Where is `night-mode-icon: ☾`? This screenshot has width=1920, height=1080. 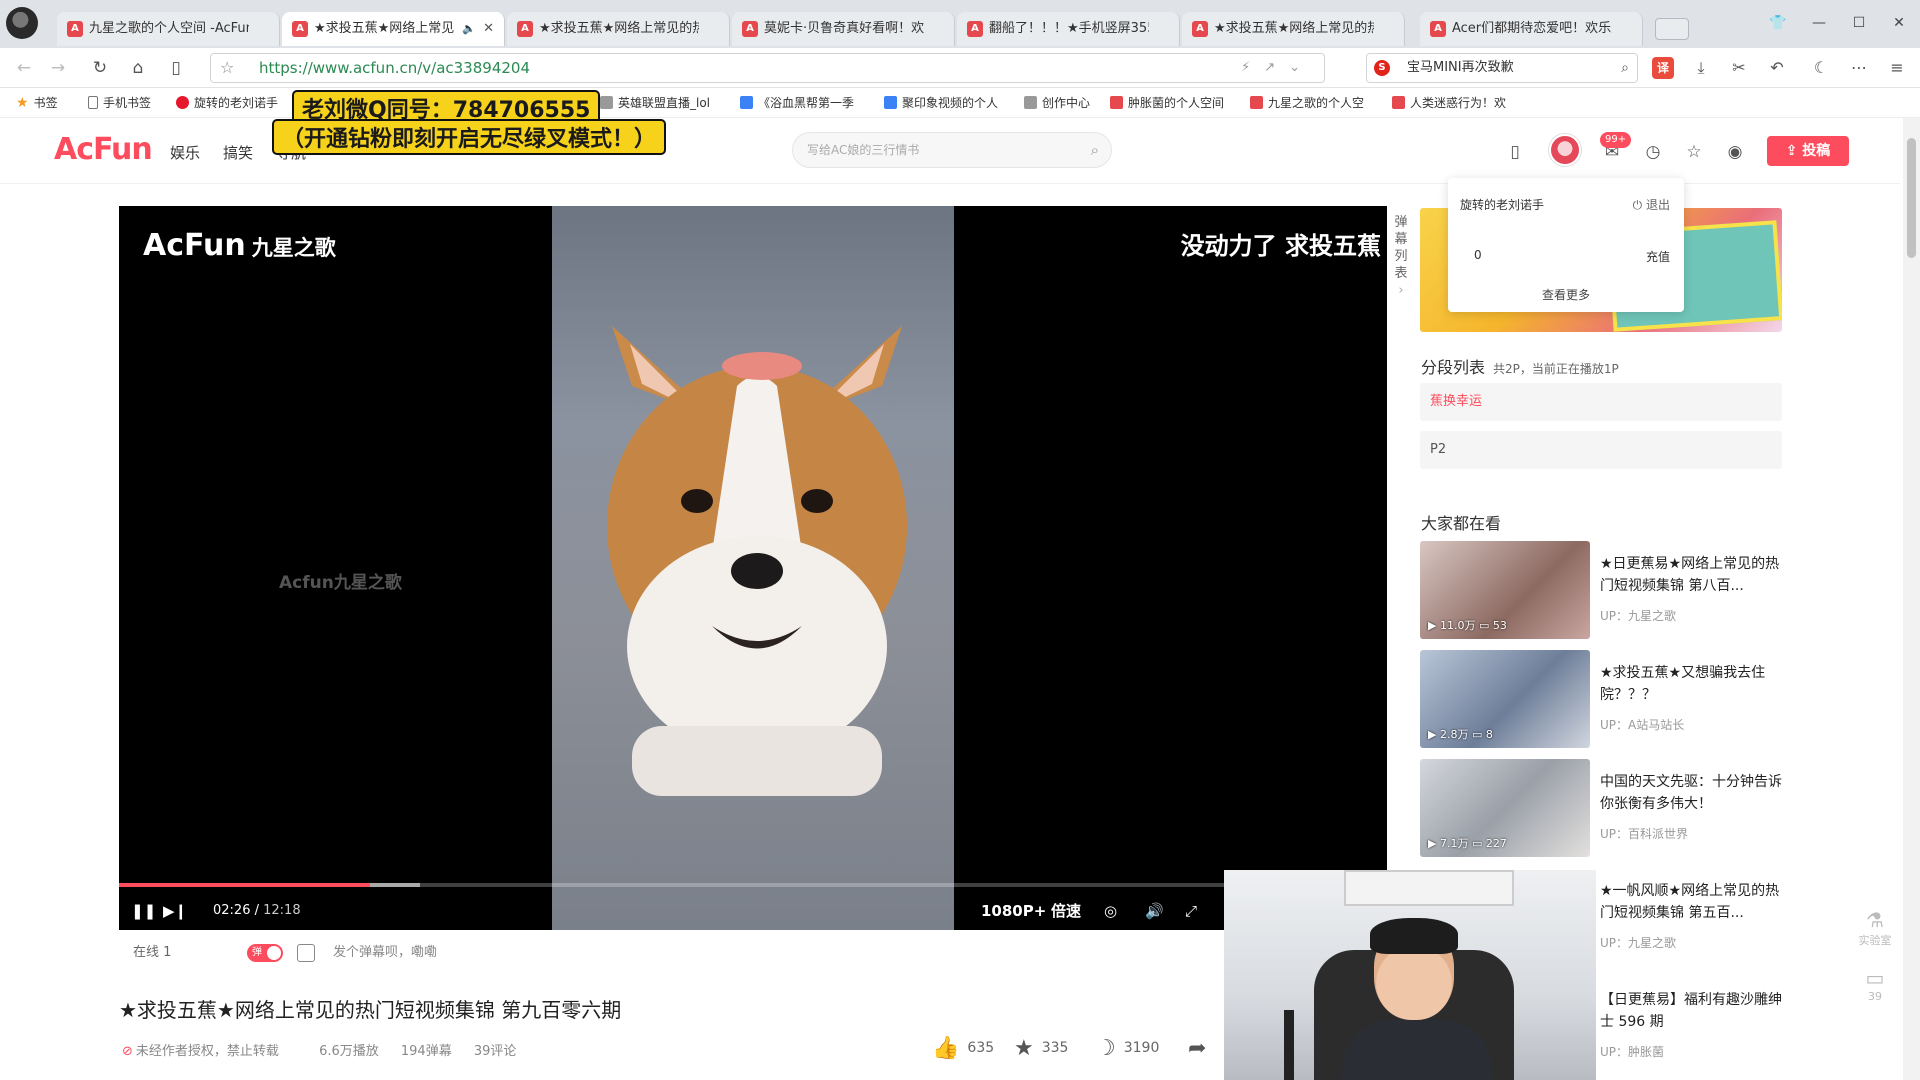 night-mode-icon: ☾ is located at coordinates (1821, 68).